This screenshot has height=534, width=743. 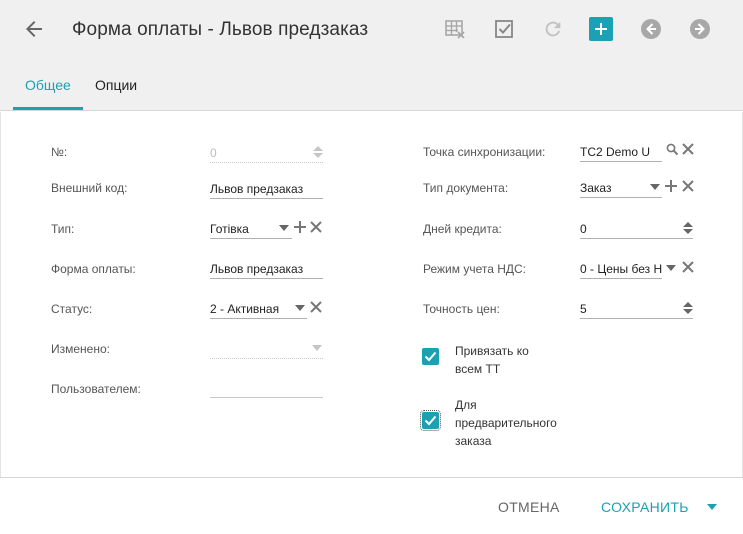 I want to click on doc-type-add-icon, so click(x=671, y=186).